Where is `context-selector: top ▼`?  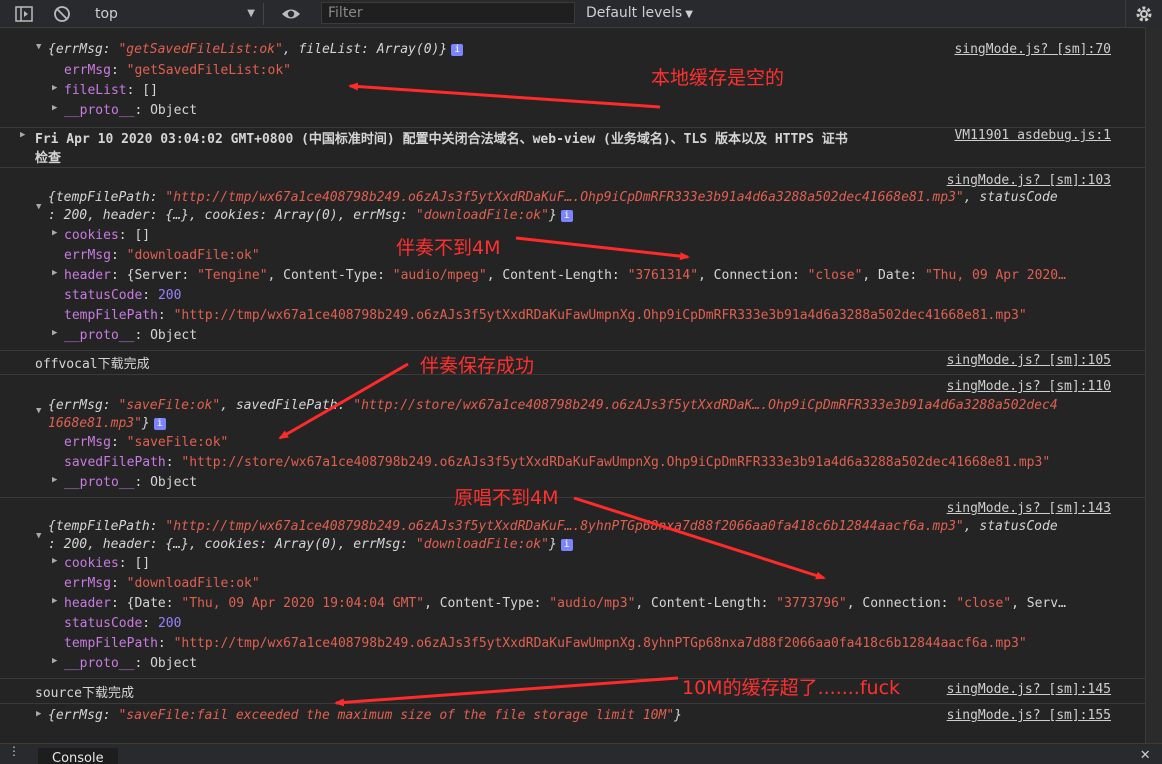
context-selector: top ▼ is located at coordinates (176, 14).